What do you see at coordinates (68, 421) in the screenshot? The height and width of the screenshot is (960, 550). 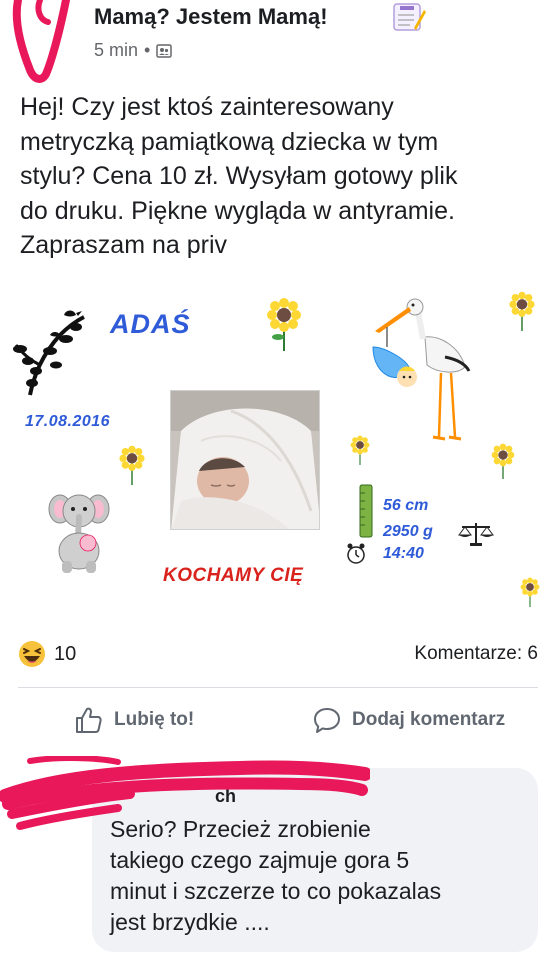 I see `birth-date: 17.08.2016` at bounding box center [68, 421].